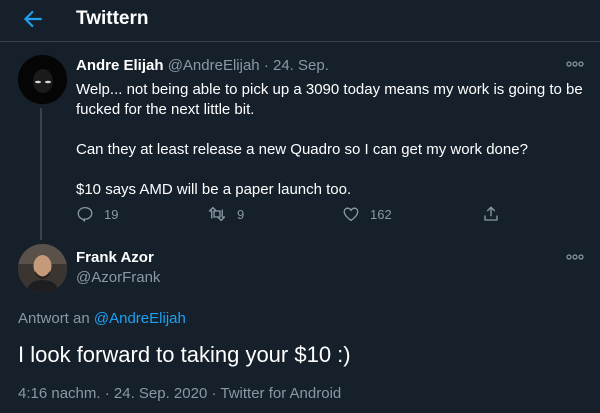 The height and width of the screenshot is (413, 600). Describe the element at coordinates (351, 214) in the screenshot. I see `like-icon` at that location.